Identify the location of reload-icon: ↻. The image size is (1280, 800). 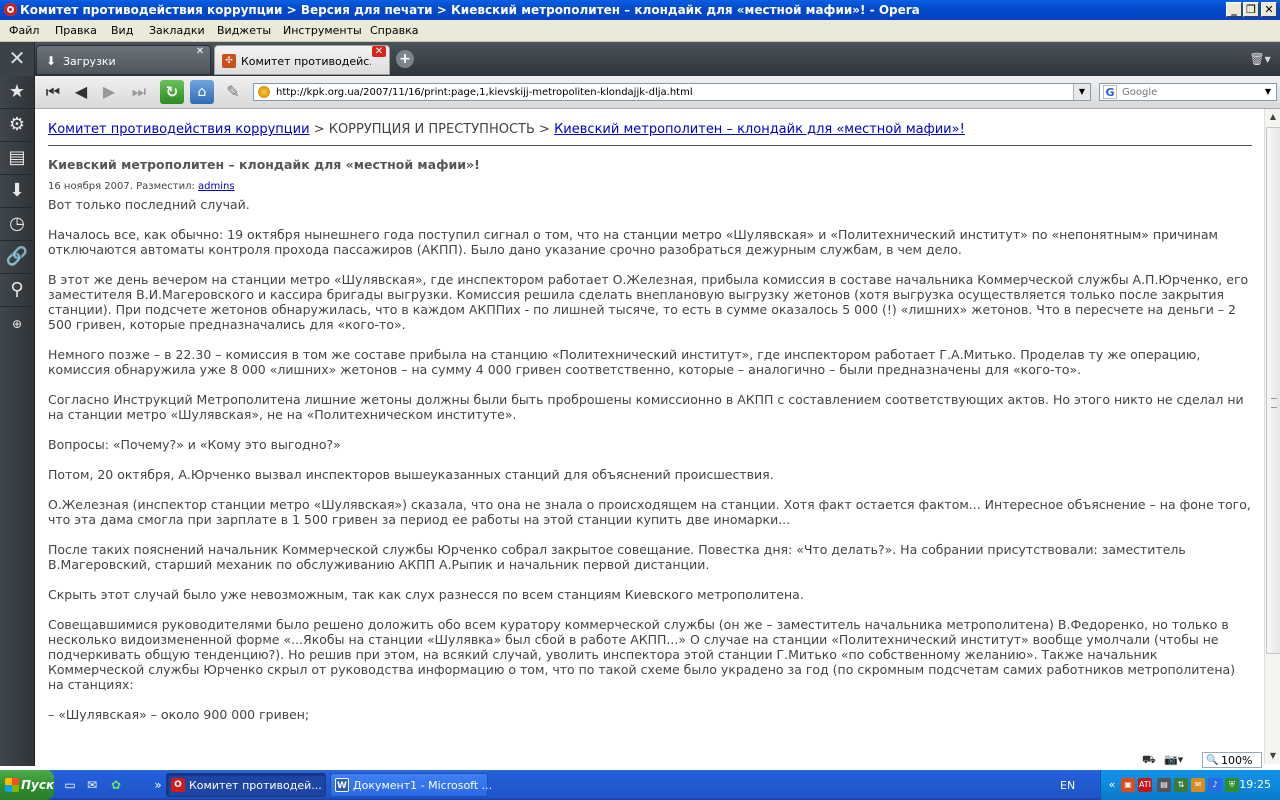
(172, 92).